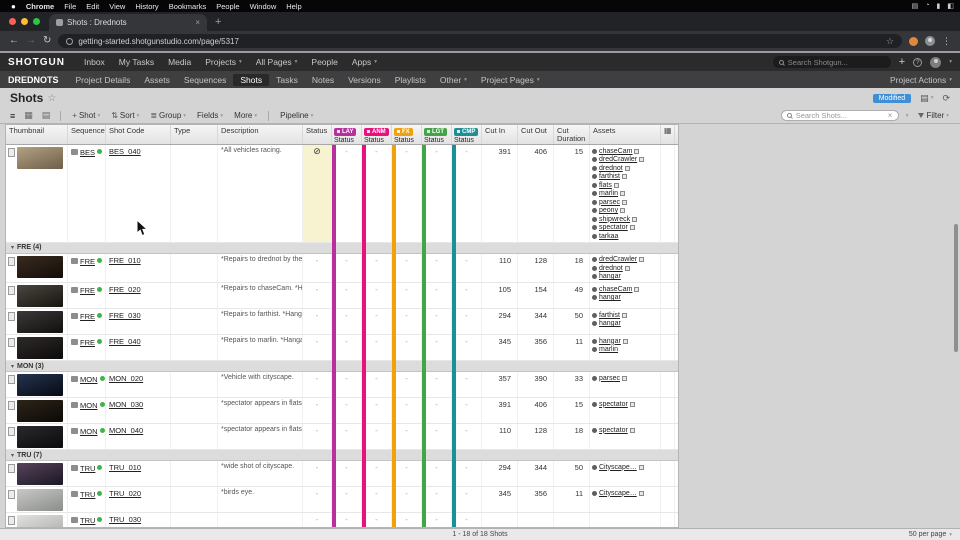 The width and height of the screenshot is (960, 540). I want to click on shot-thumbnail, so click(40, 296).